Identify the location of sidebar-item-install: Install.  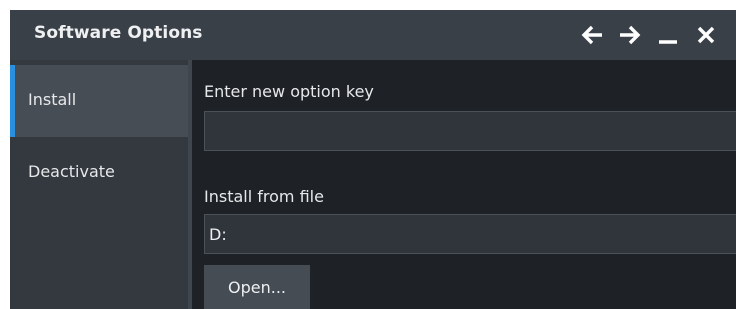
(99, 101).